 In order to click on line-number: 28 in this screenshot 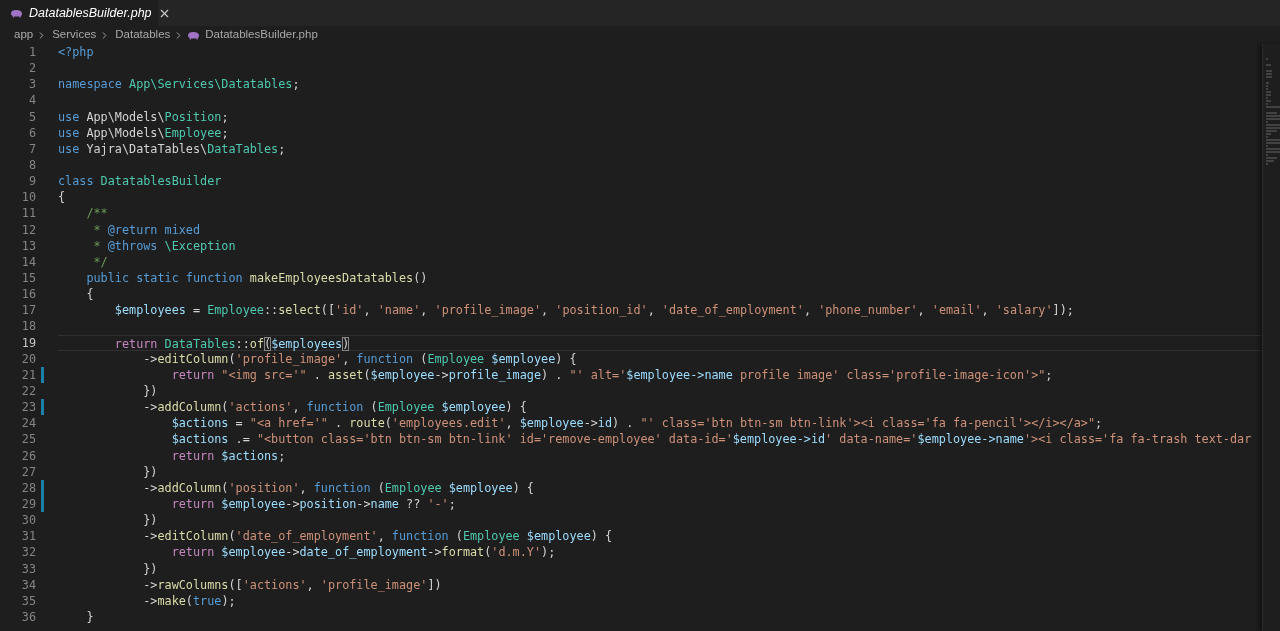, I will do `click(28, 487)`.